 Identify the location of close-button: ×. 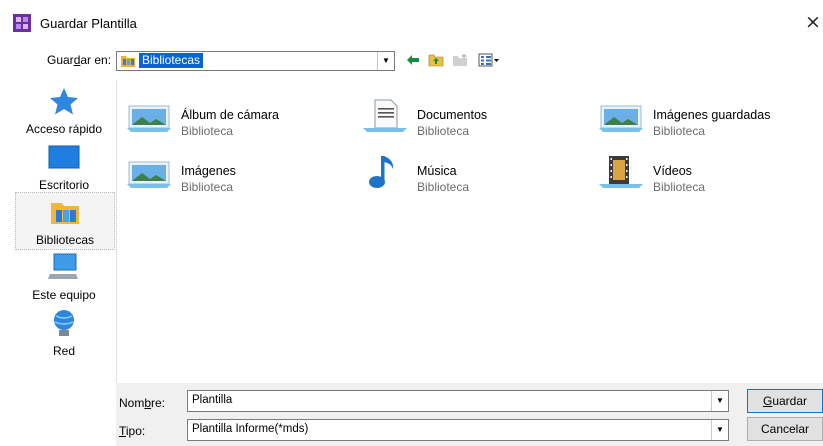
(813, 22).